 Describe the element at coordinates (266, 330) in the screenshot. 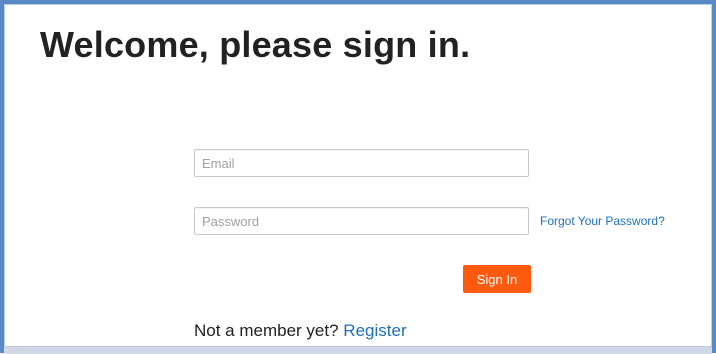

I see `register-prompt-text: Not a member yet?` at that location.